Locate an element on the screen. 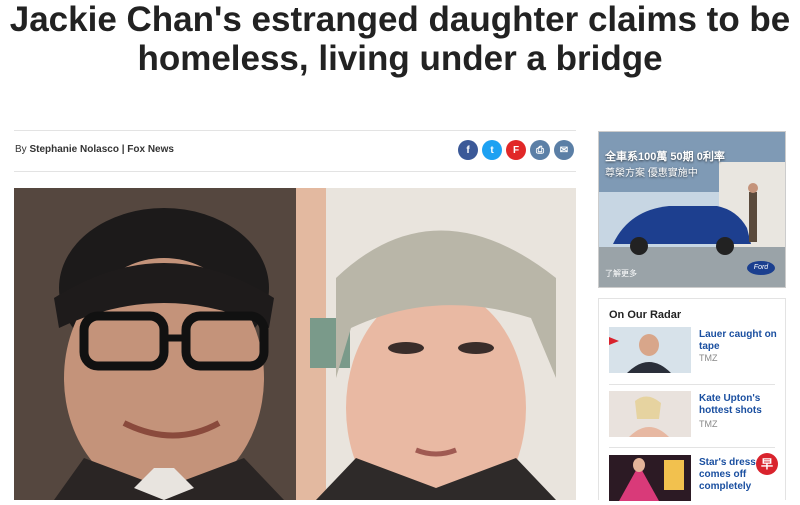  flipboard-icon: F is located at coordinates (516, 150).